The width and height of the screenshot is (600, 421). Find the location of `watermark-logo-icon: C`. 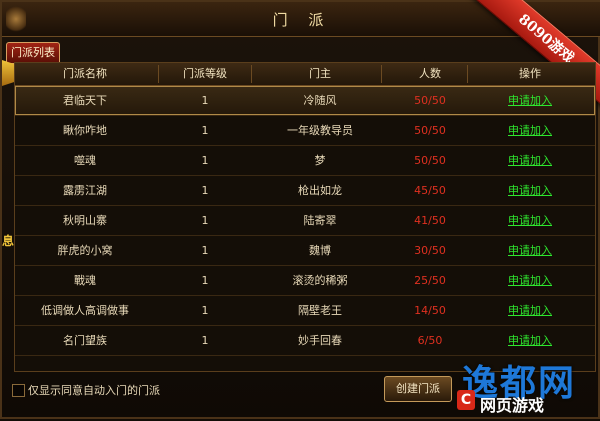

watermark-logo-icon: C is located at coordinates (466, 400).